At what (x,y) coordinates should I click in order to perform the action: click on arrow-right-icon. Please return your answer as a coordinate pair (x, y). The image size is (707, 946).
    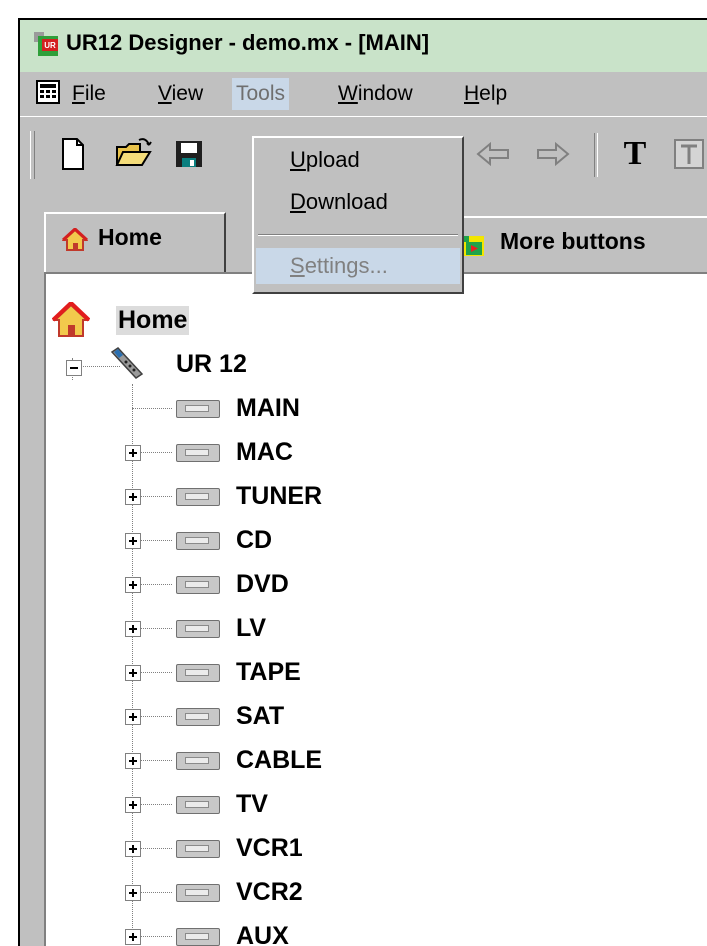
    Looking at the image, I should click on (552, 154).